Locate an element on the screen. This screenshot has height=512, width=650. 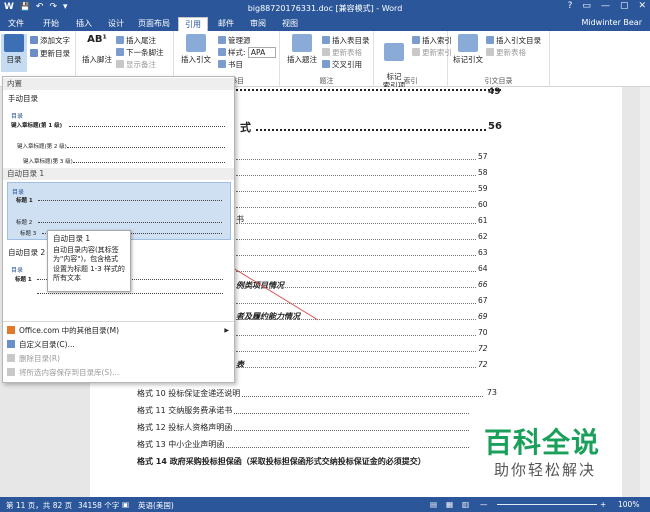
watermark: 百科全说 助你轻松解决 is located at coordinates (546, 453).